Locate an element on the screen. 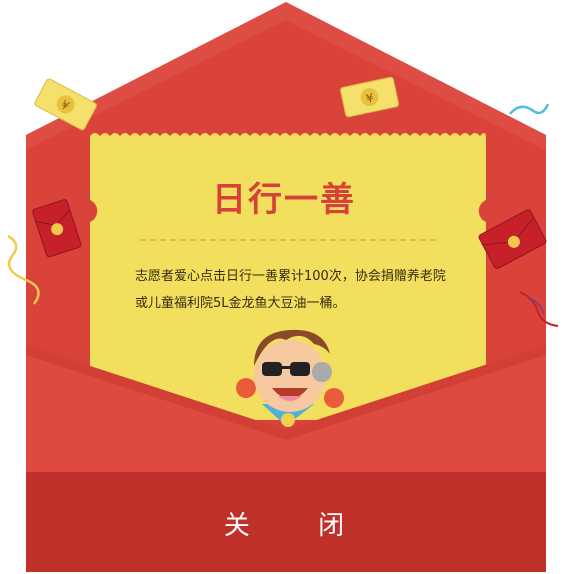 This screenshot has height=574, width=568. card-title: 日行一善 is located at coordinates (284, 200).